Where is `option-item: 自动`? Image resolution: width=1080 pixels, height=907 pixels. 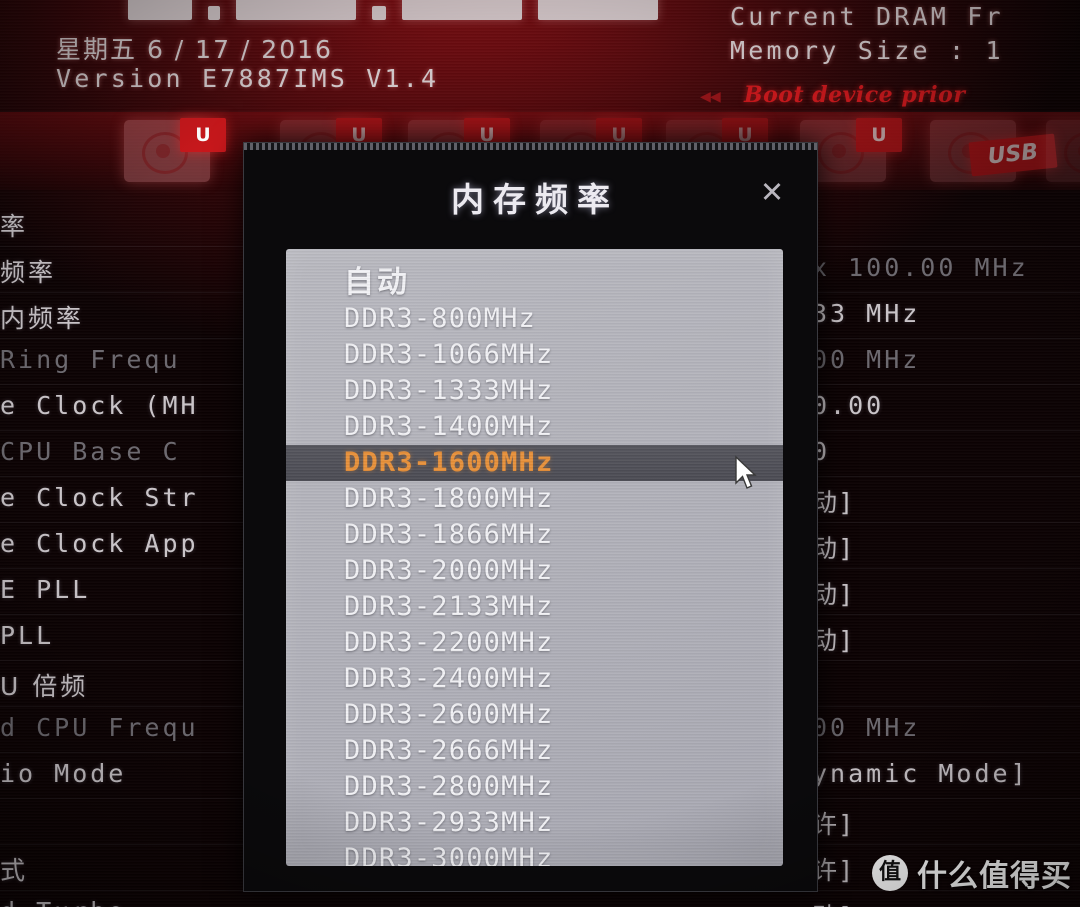 option-item: 自动 is located at coordinates (534, 283).